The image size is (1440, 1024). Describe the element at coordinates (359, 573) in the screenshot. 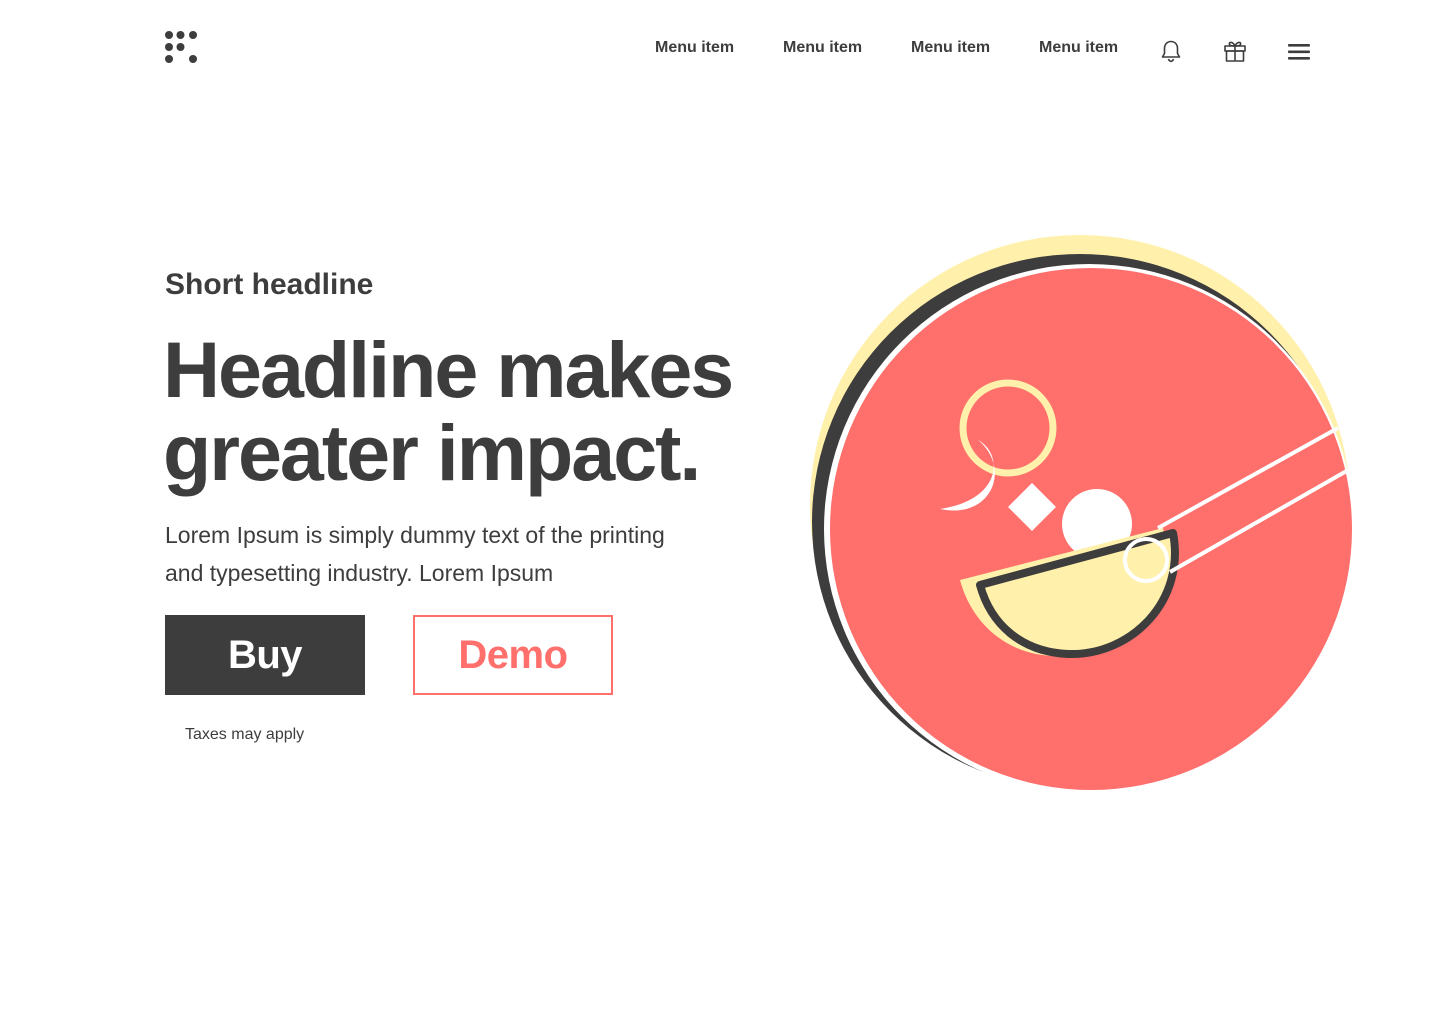

I see `hero-body-line-2: and typesetting industry. Lorem Ipsum` at that location.